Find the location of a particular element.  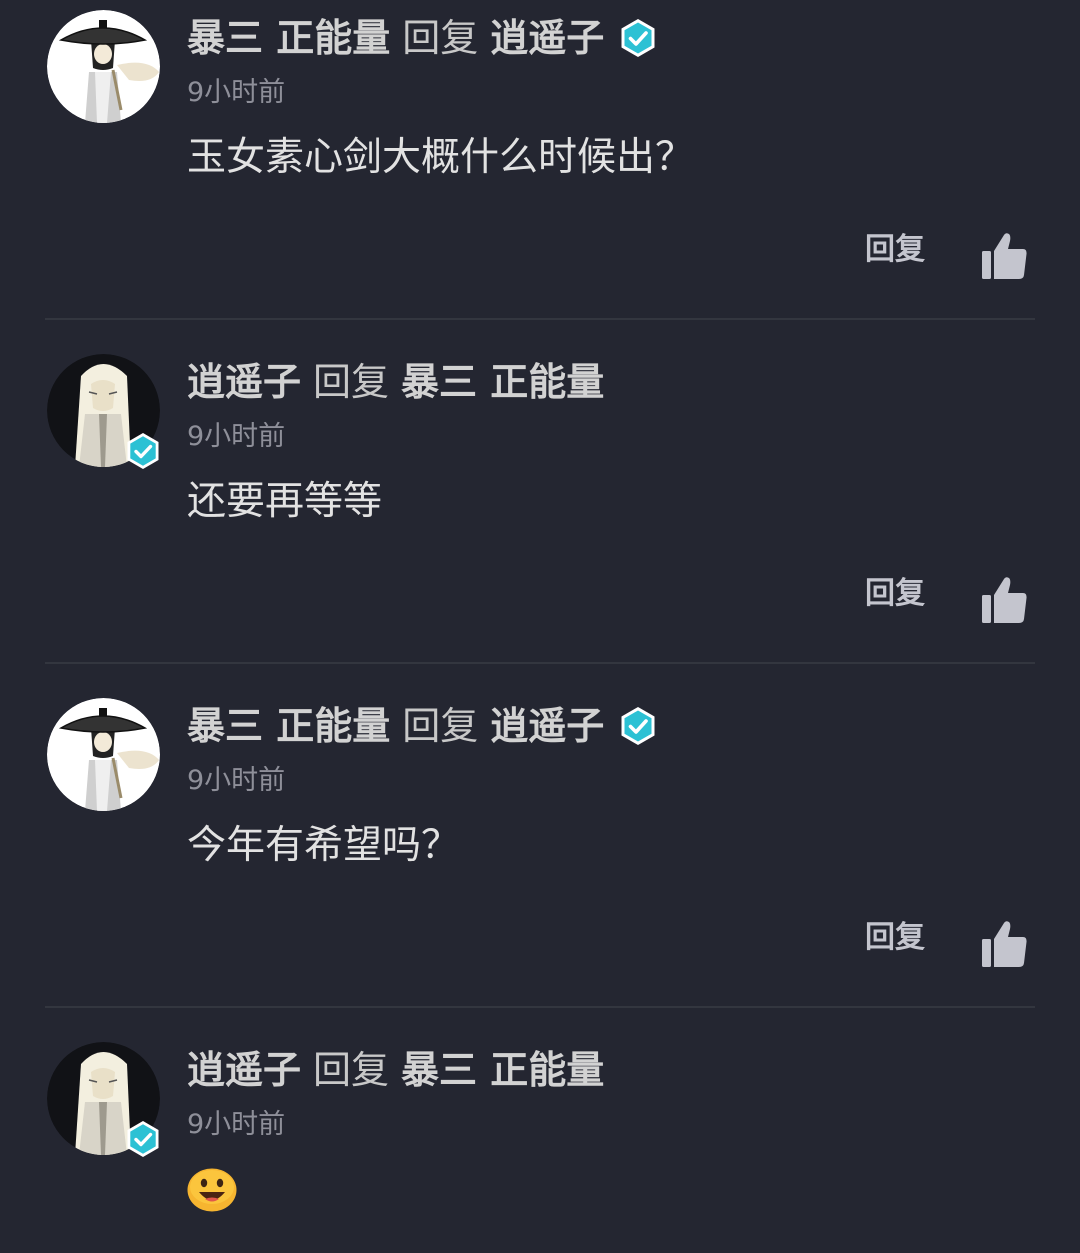

comment-text: 今年有希望吗？ is located at coordinates (324, 845).